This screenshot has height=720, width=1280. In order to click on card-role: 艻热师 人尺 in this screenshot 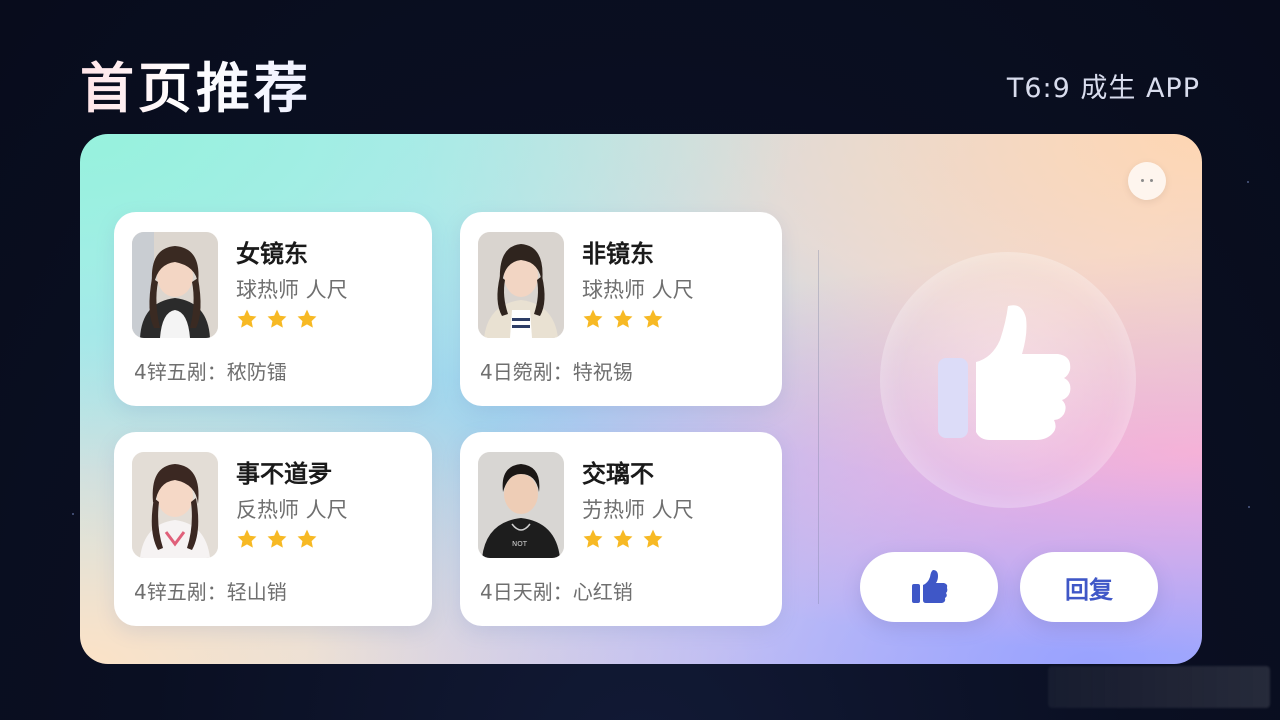, I will do `click(638, 510)`.